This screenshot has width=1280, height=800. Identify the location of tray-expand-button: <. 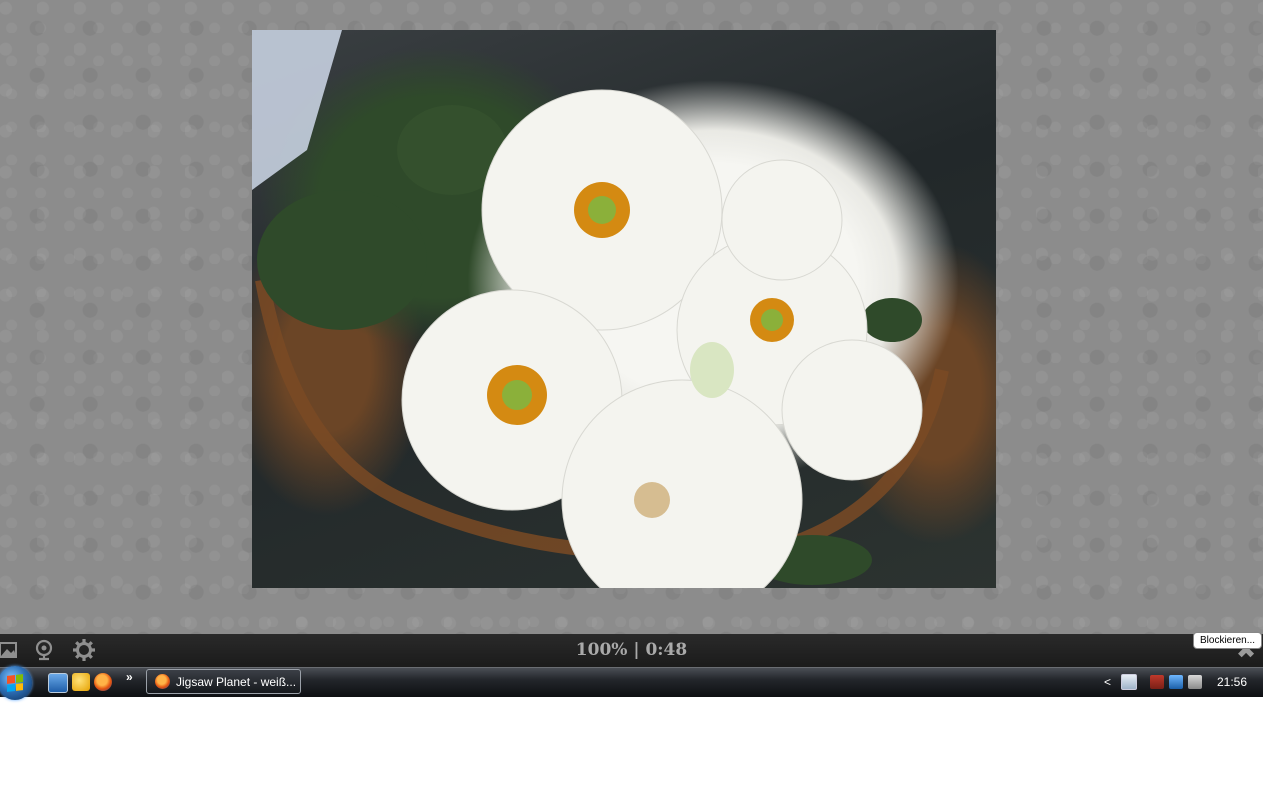
(1107, 682).